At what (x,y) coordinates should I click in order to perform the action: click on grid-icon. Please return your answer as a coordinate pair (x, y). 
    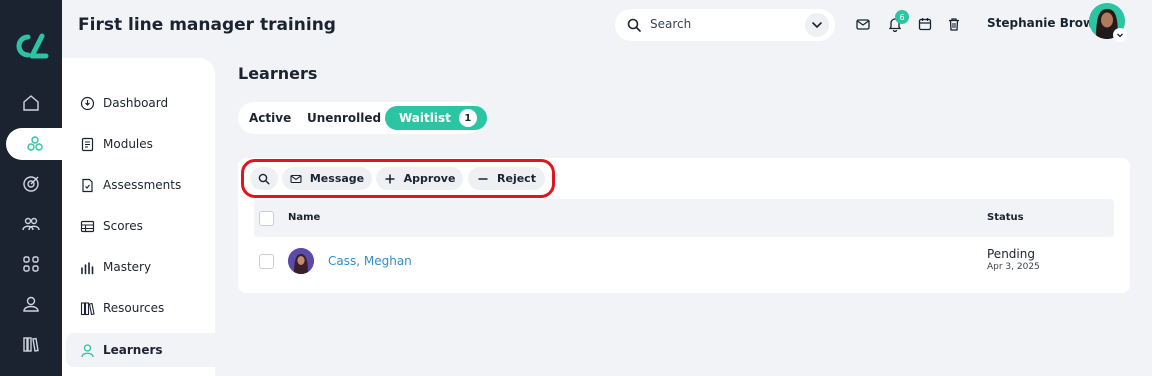
    Looking at the image, I should click on (31, 264).